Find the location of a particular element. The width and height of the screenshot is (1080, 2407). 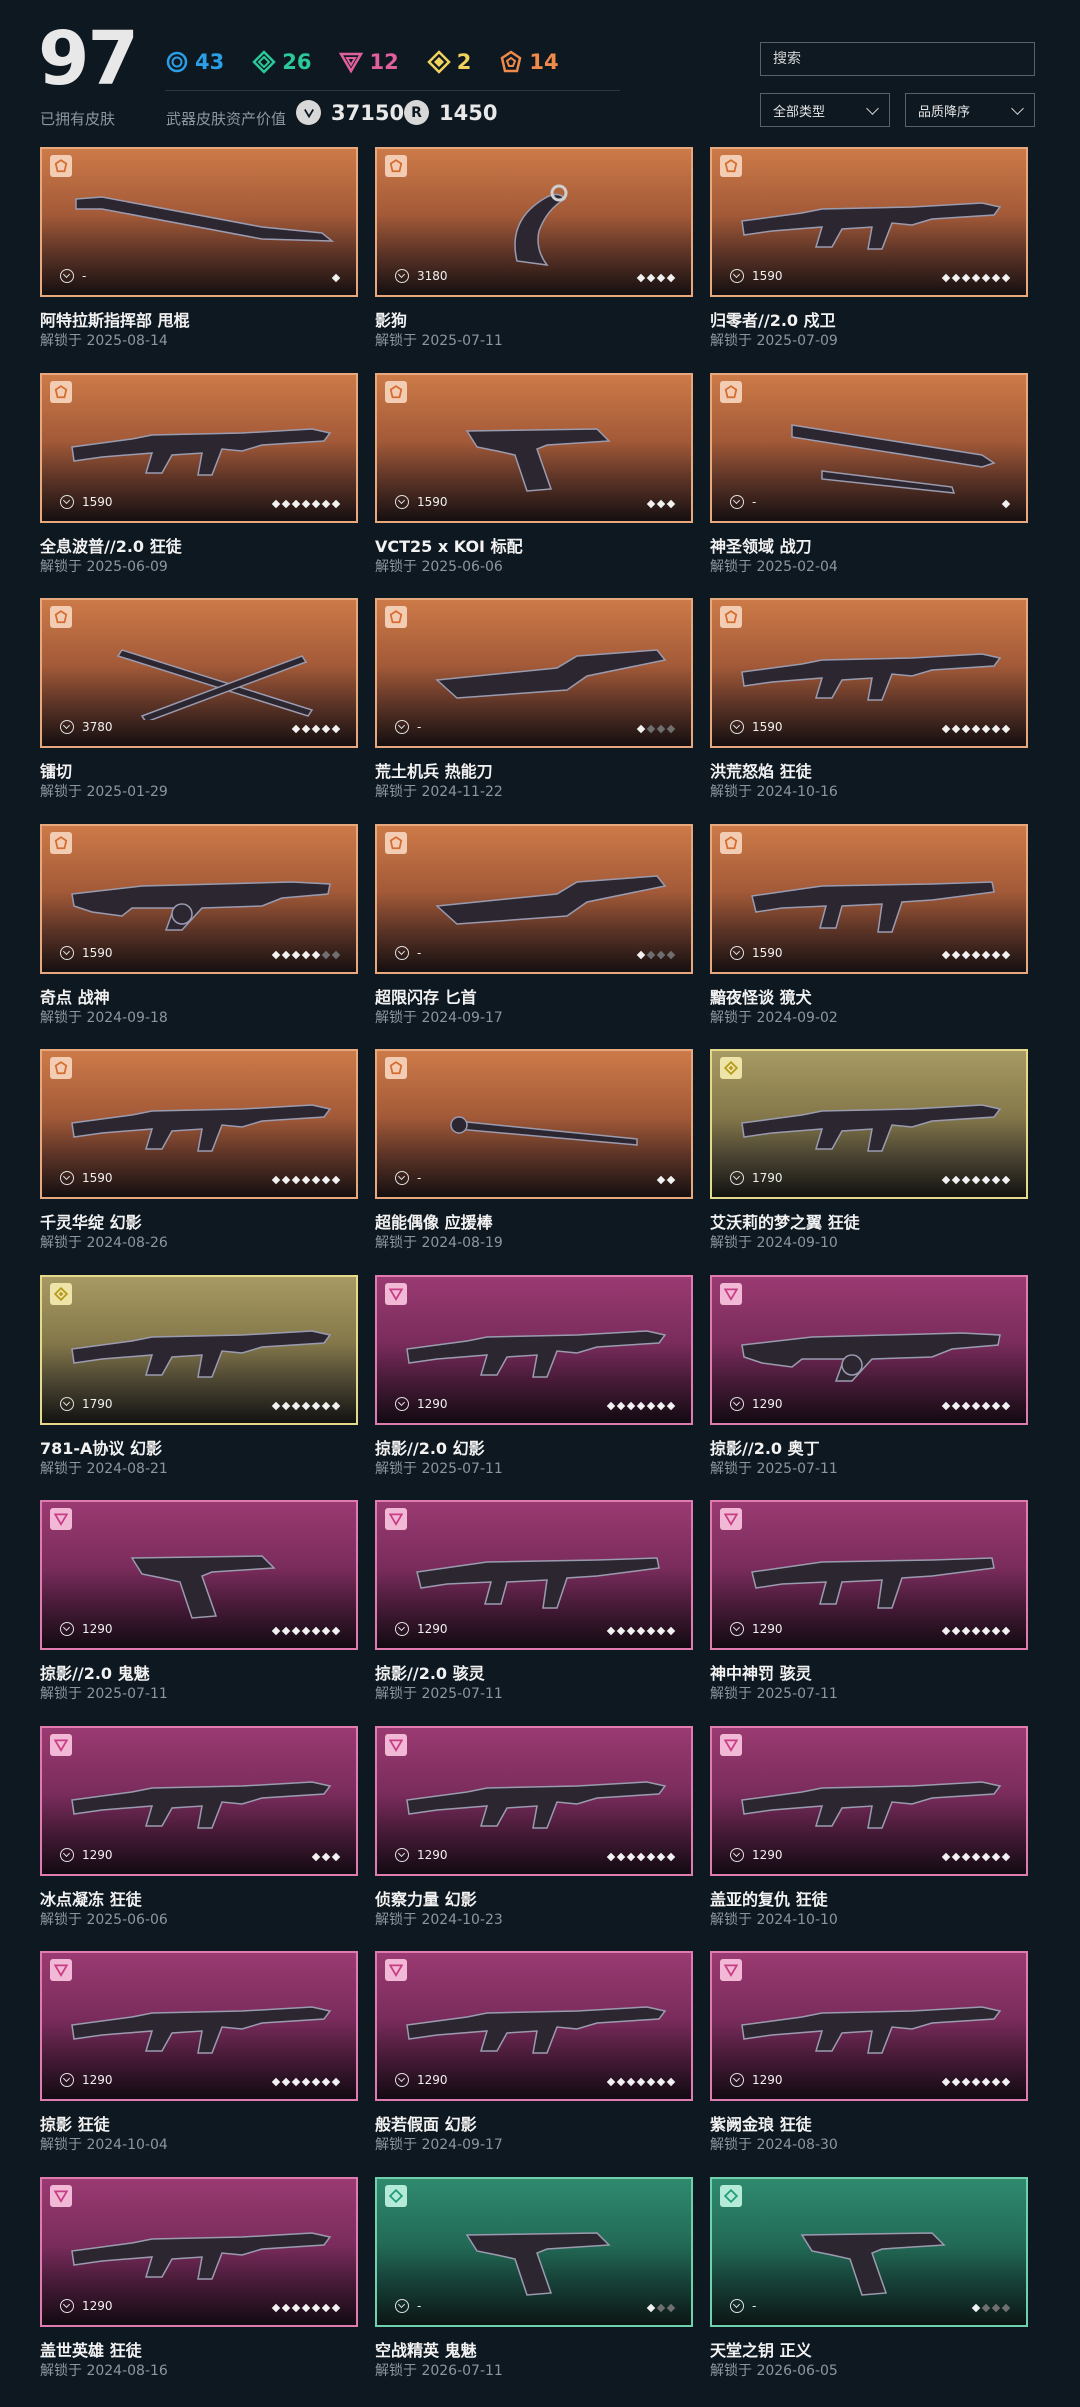

skin-card: 1290 盖亚的复仇 狂徒 解锁于 2024-10-10 is located at coordinates (869, 1838).